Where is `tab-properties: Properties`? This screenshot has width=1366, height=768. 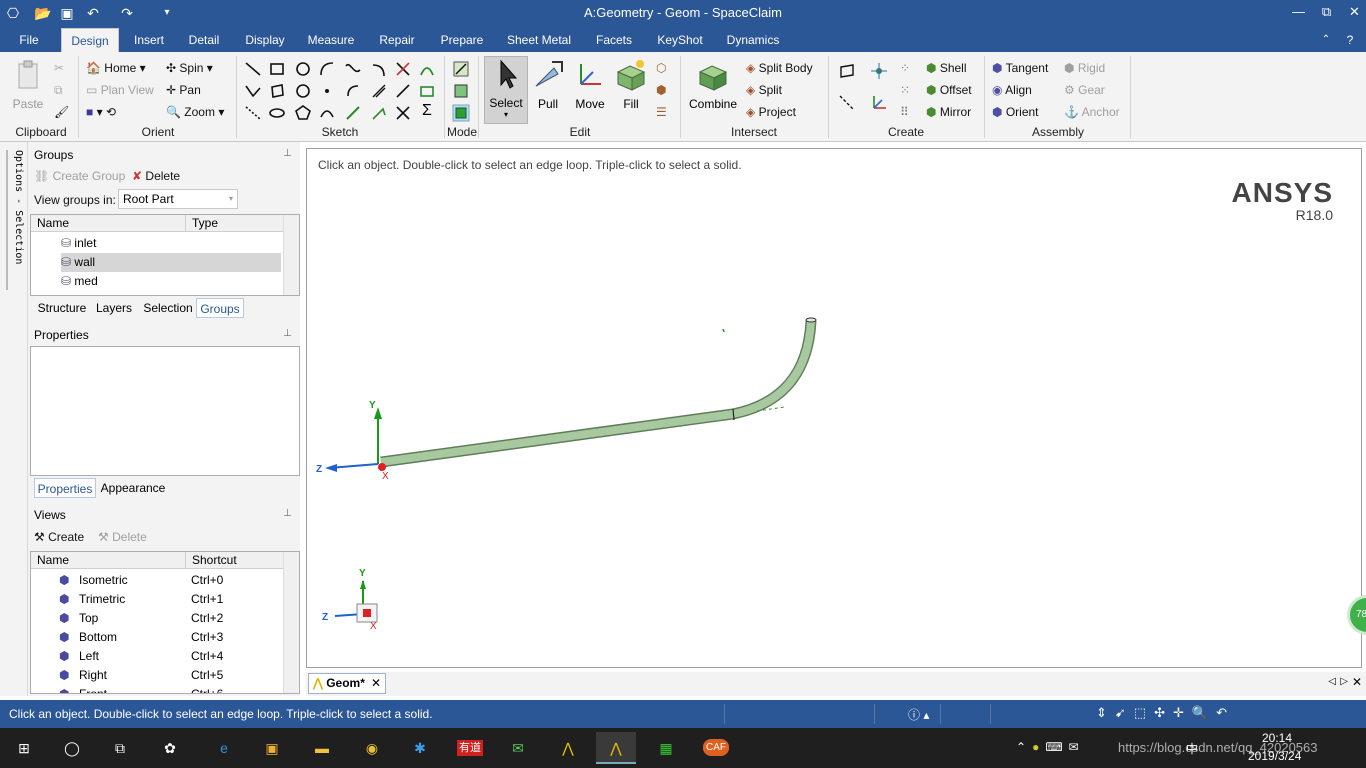
tab-properties: Properties is located at coordinates (65, 488).